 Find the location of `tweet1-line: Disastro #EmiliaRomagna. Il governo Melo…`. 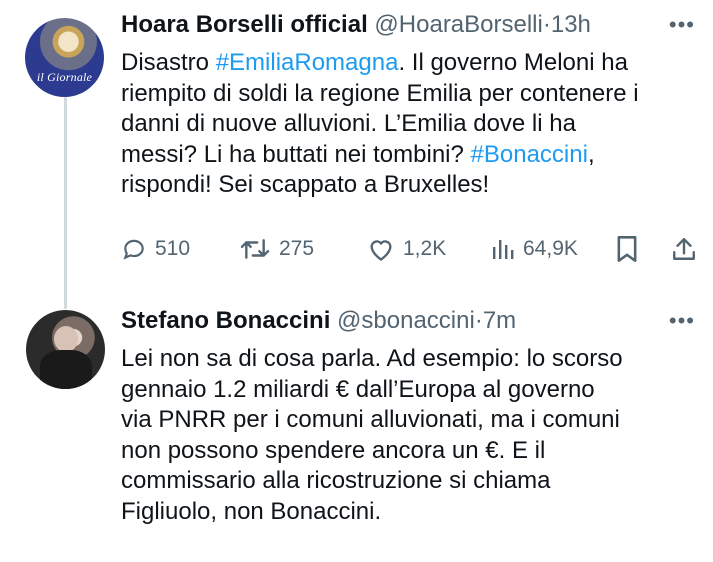

tweet1-line: Disastro #EmiliaRomagna. Il governo Melo… is located at coordinates (413, 63).